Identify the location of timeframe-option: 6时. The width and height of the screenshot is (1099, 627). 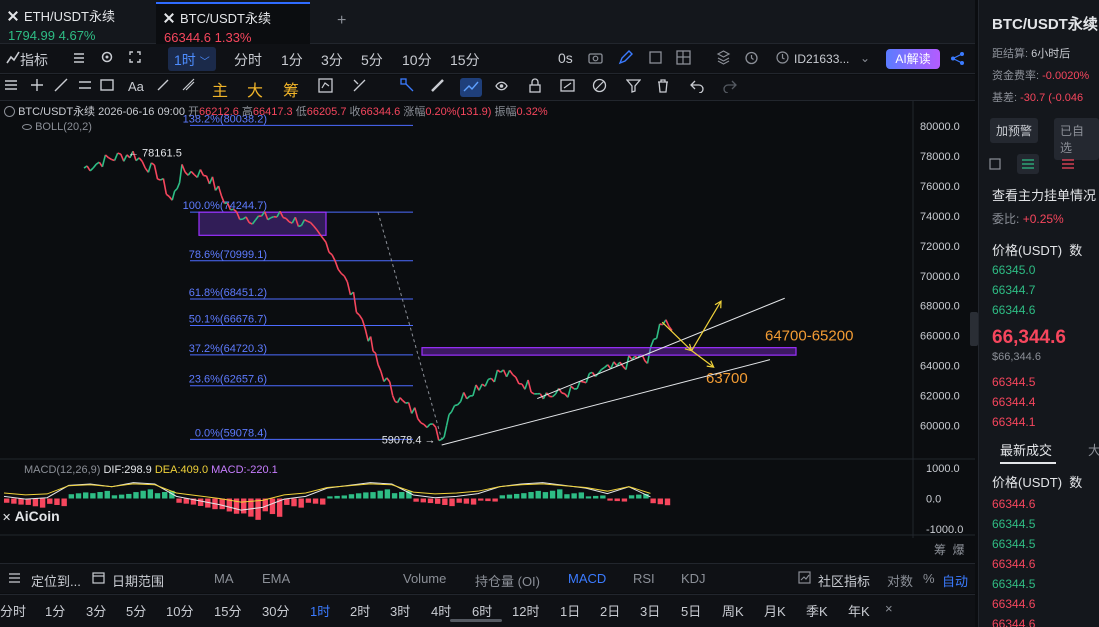
(482, 610).